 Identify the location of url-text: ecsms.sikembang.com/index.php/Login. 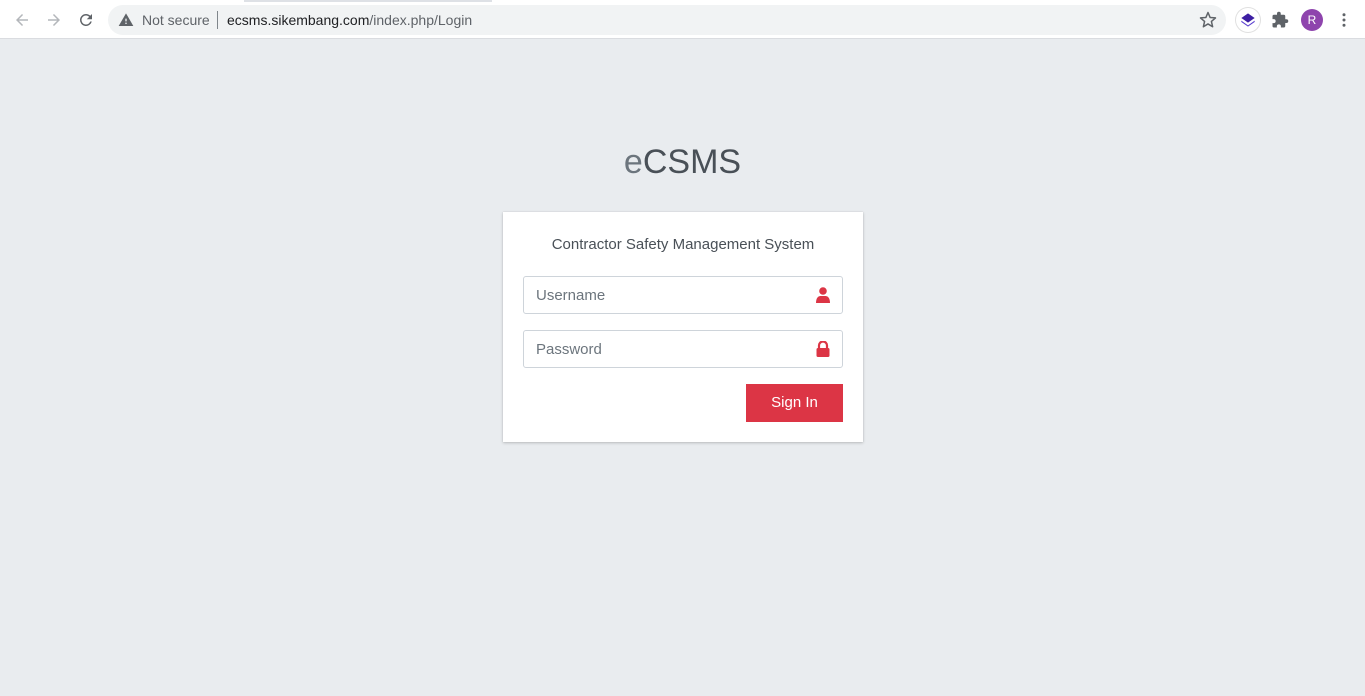
(349, 20).